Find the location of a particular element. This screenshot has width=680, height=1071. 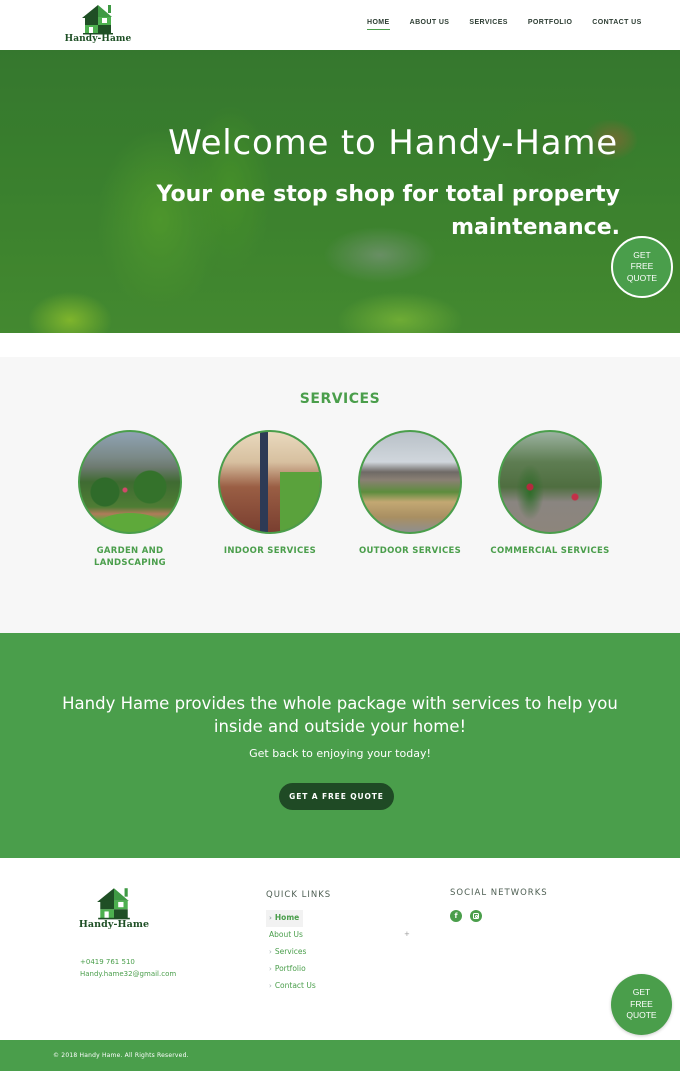

footer-link-home: › Home is located at coordinates (284, 918).